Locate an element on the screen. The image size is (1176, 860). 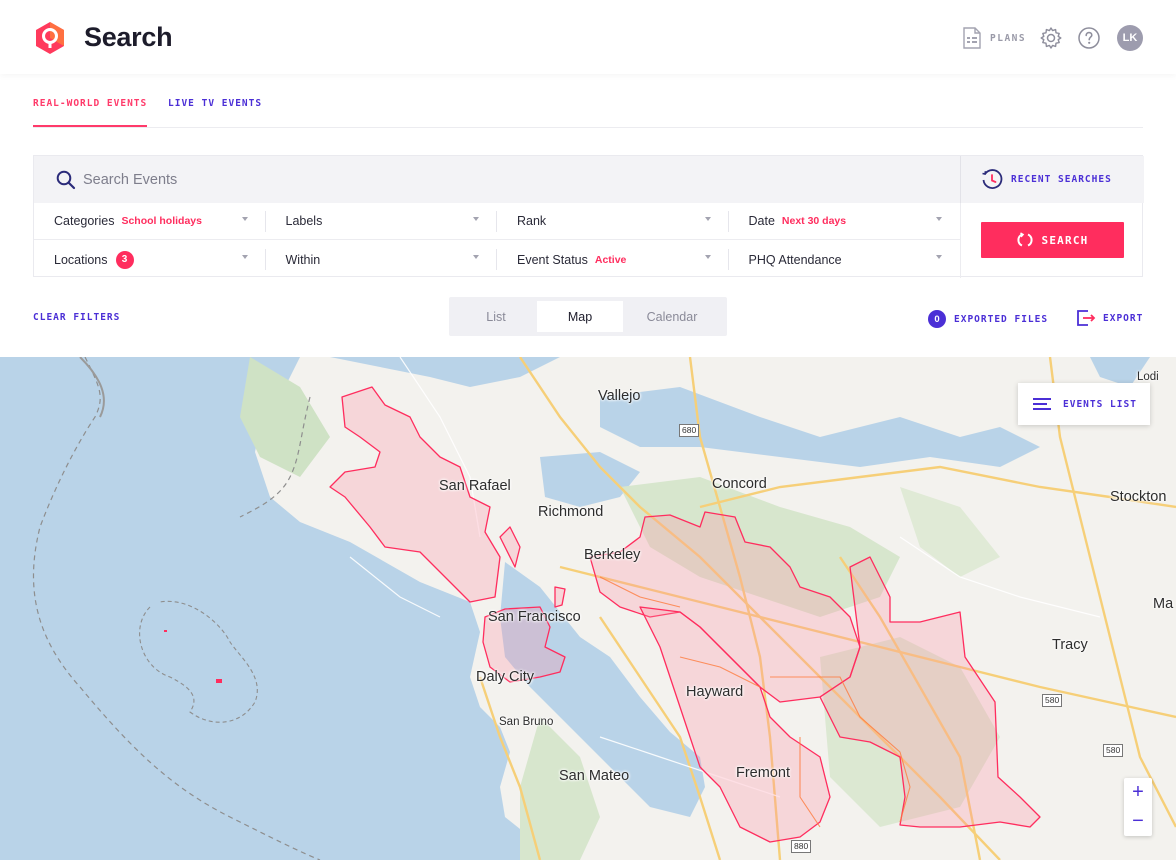
gear-icon is located at coordinates (1051, 38).